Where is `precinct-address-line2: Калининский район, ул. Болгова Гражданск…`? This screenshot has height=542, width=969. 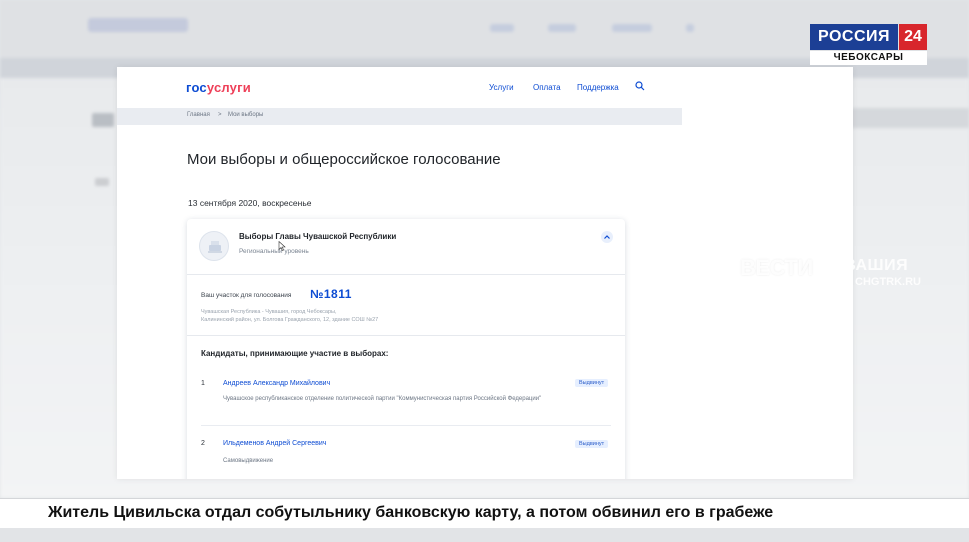 precinct-address-line2: Калининский район, ул. Болгова Гражданск… is located at coordinates (290, 320).